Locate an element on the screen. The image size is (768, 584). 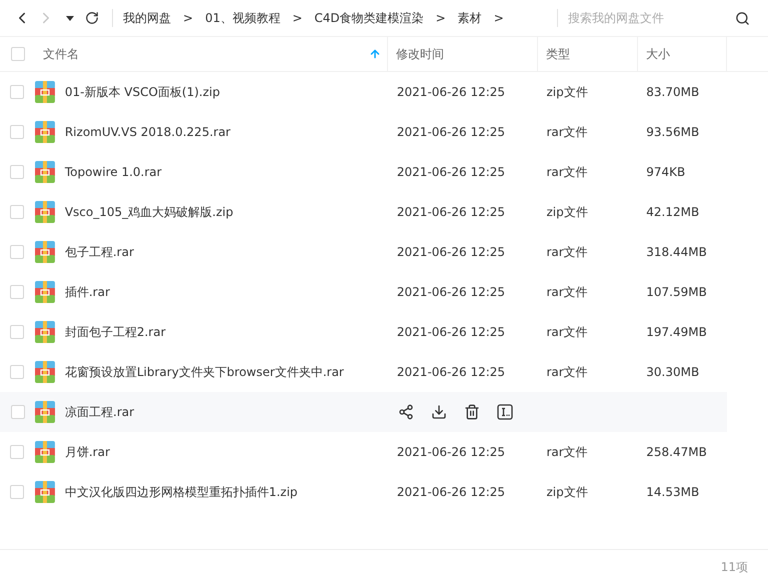
size-cell-text: 197.49MB is located at coordinates (676, 332).